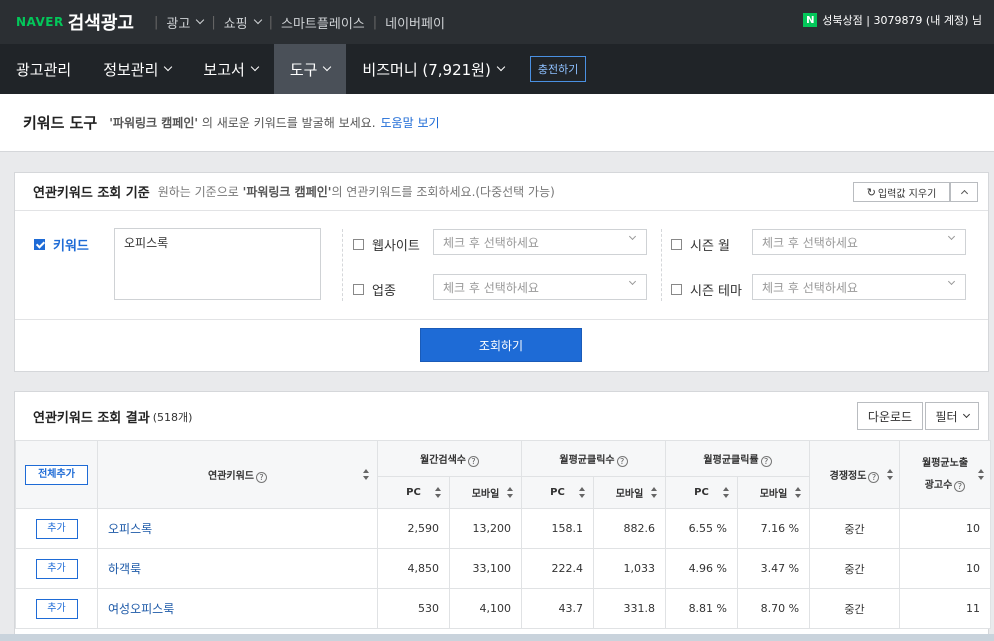 This screenshot has width=994, height=641. What do you see at coordinates (629, 608) in the screenshot?
I see `mobile-clicks-cell: 331.8` at bounding box center [629, 608].